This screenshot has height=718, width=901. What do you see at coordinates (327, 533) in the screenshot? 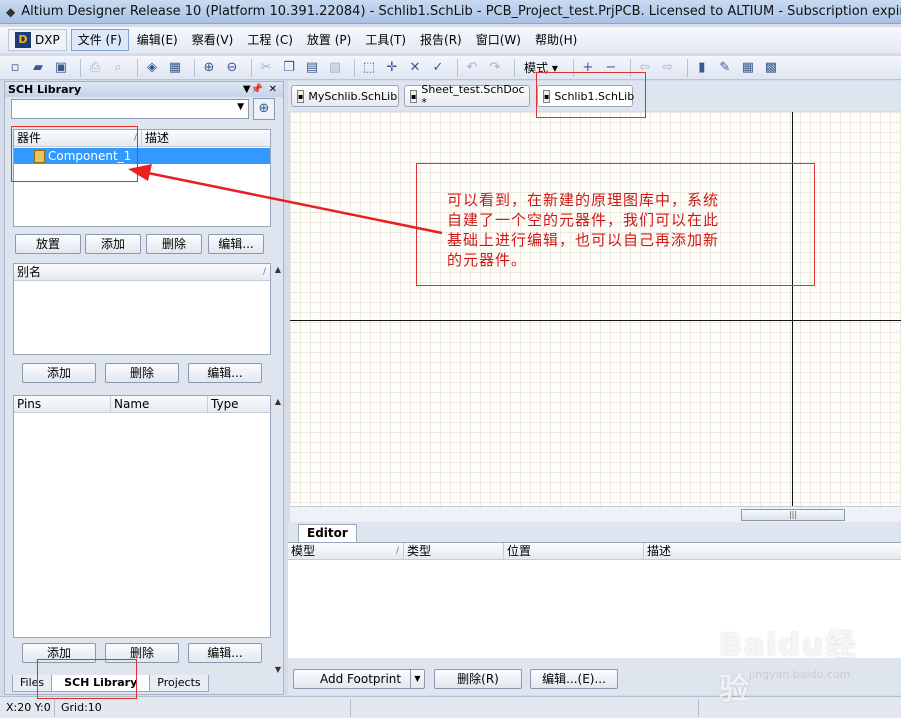
I see `tab-editor: Editor` at bounding box center [327, 533].